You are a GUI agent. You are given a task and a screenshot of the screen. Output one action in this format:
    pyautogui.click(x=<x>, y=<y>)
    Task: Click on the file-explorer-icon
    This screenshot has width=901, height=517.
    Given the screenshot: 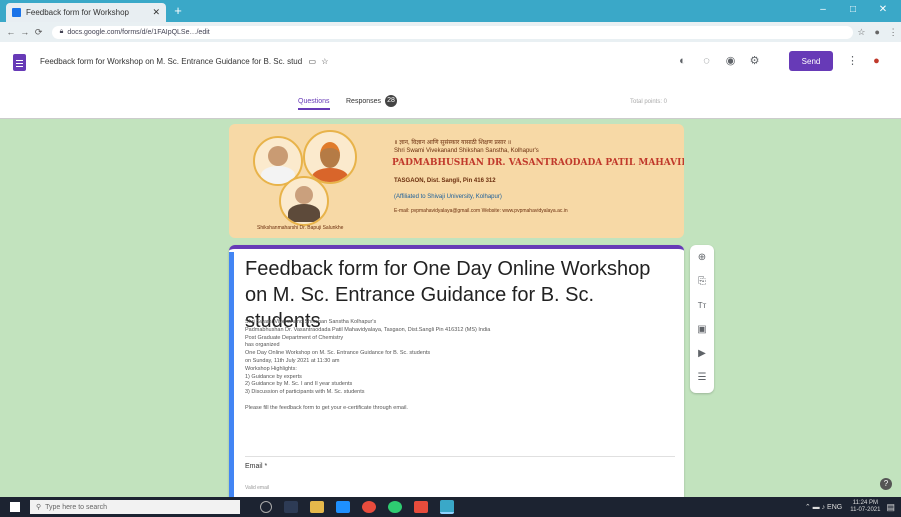 What is the action you would take?
    pyautogui.click(x=317, y=507)
    